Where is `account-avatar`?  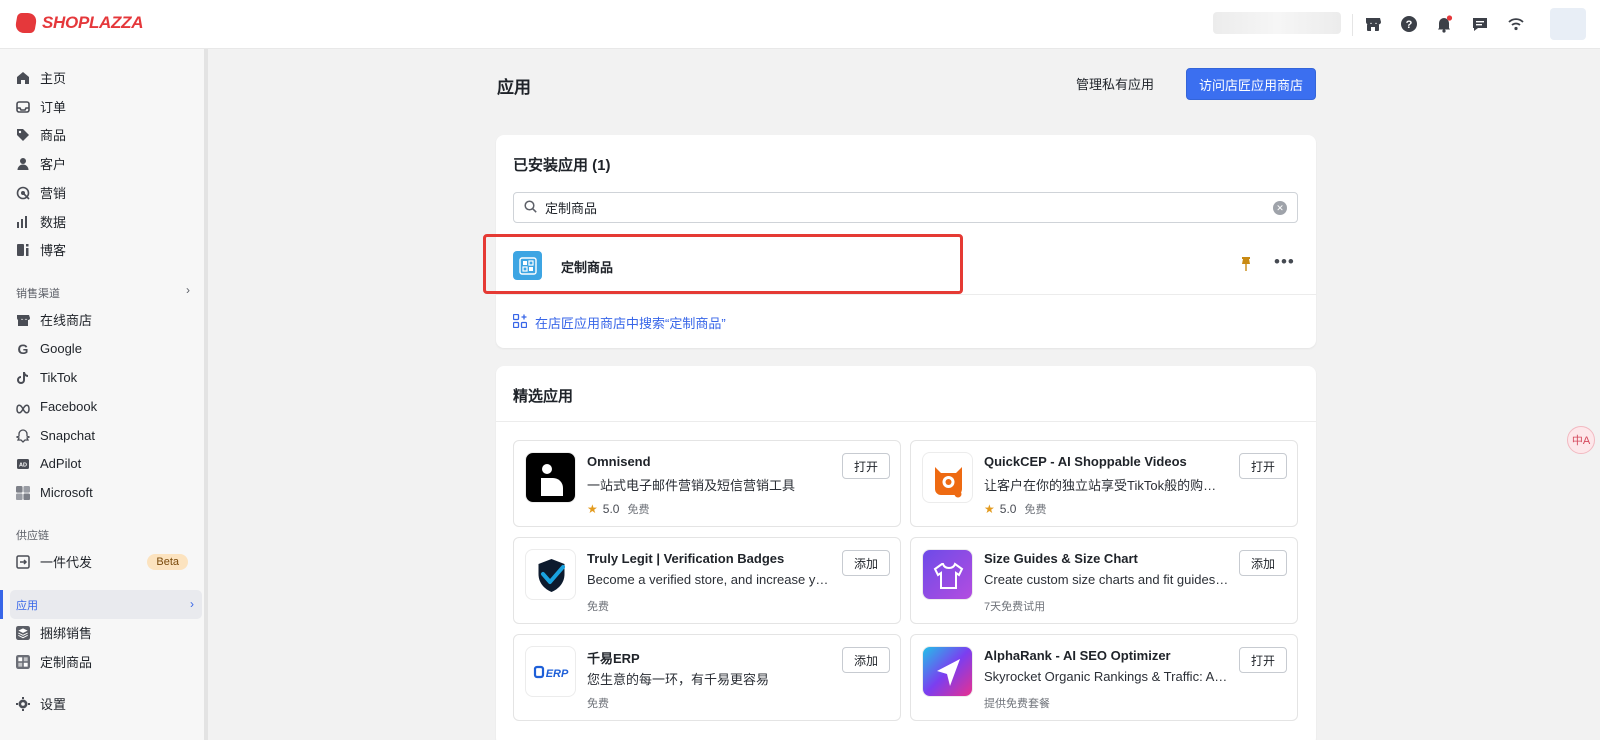 account-avatar is located at coordinates (1568, 24).